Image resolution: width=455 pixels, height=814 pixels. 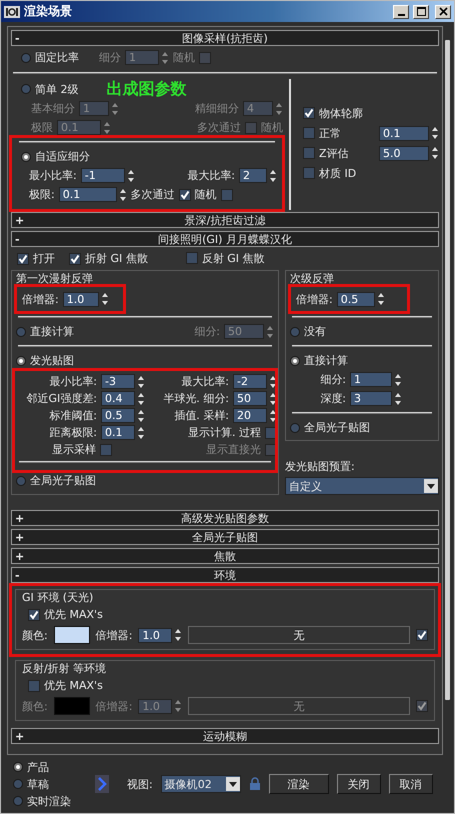 I want to click on rollout-title: 图像采样(抗拒齿), so click(x=225, y=38).